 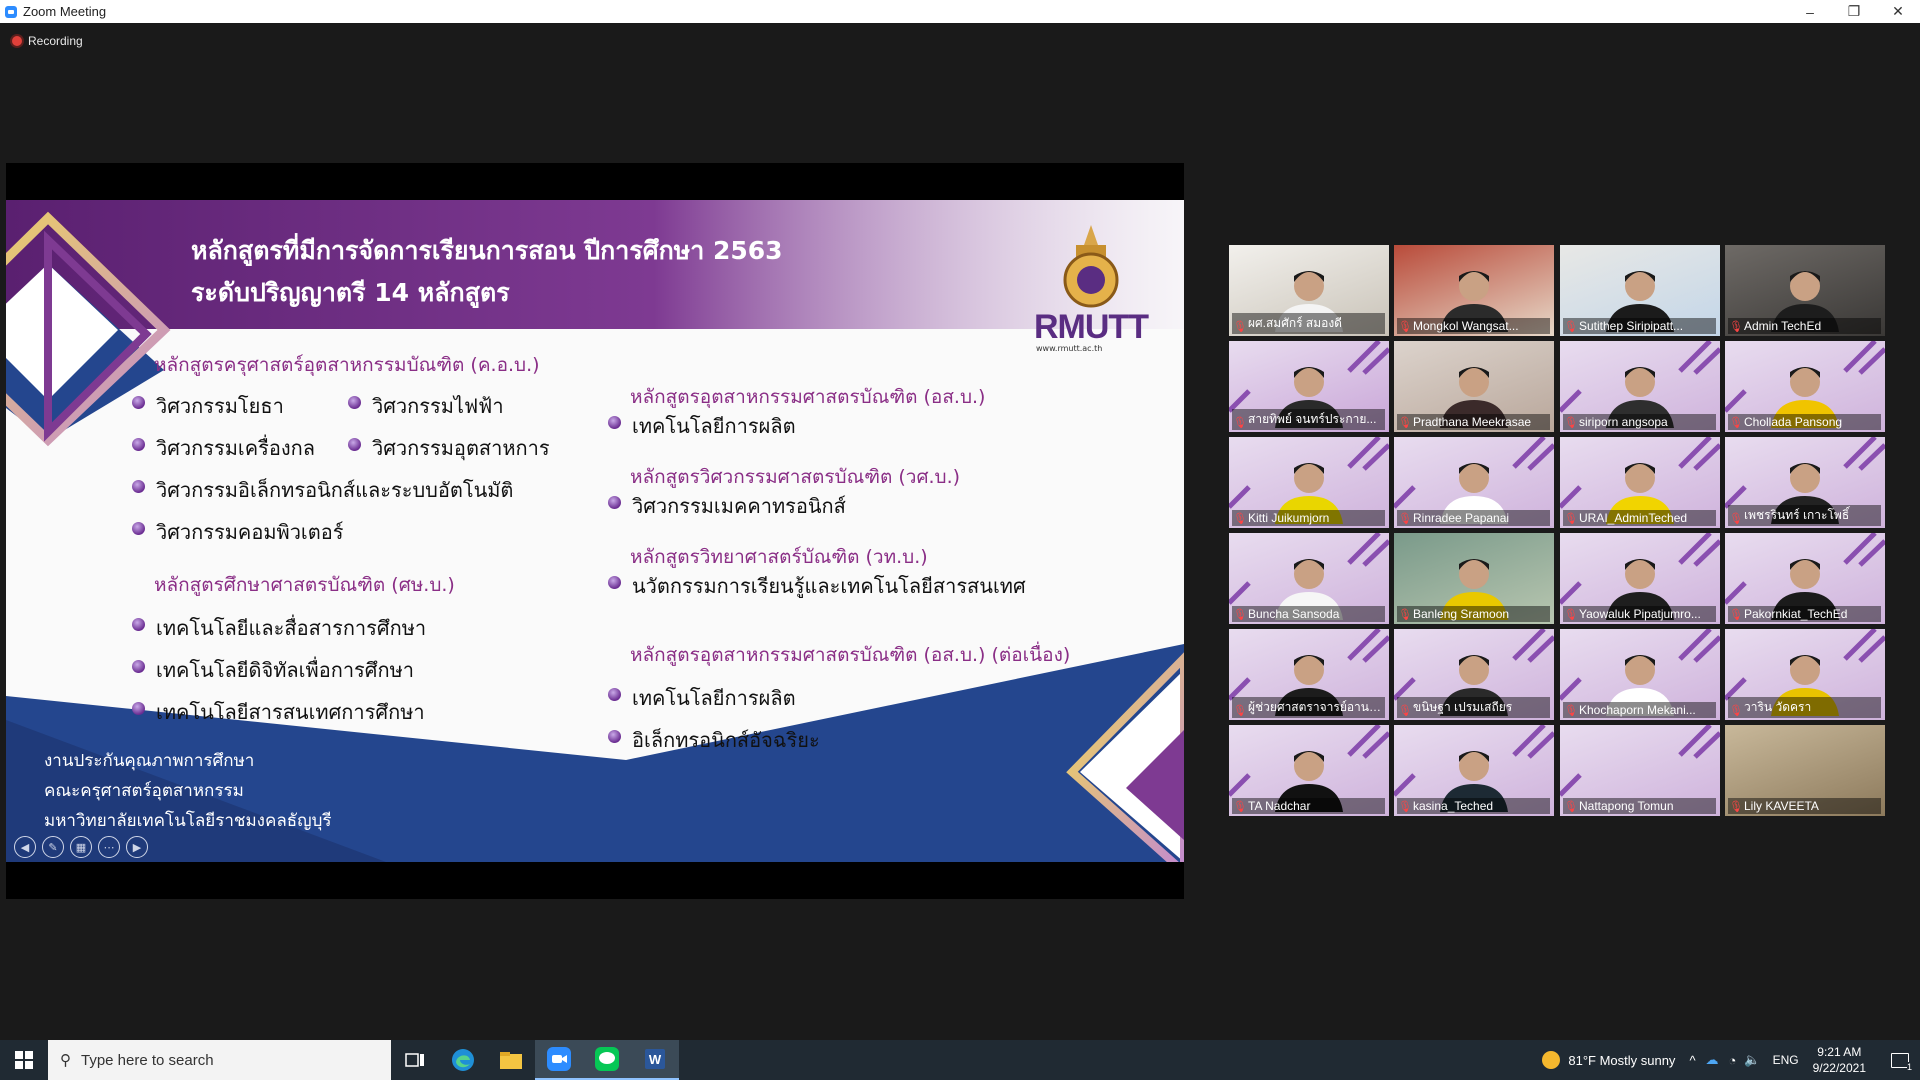 I want to click on weather-sun-icon, so click(x=1551, y=1060).